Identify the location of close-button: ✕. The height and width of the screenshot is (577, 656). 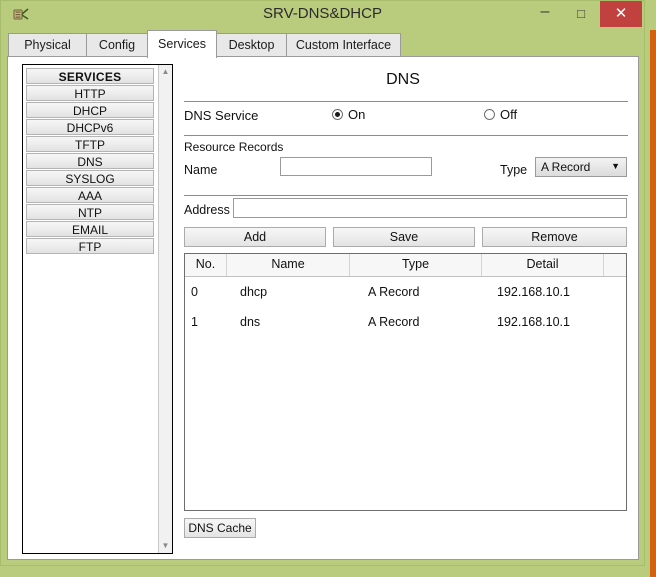
(621, 14).